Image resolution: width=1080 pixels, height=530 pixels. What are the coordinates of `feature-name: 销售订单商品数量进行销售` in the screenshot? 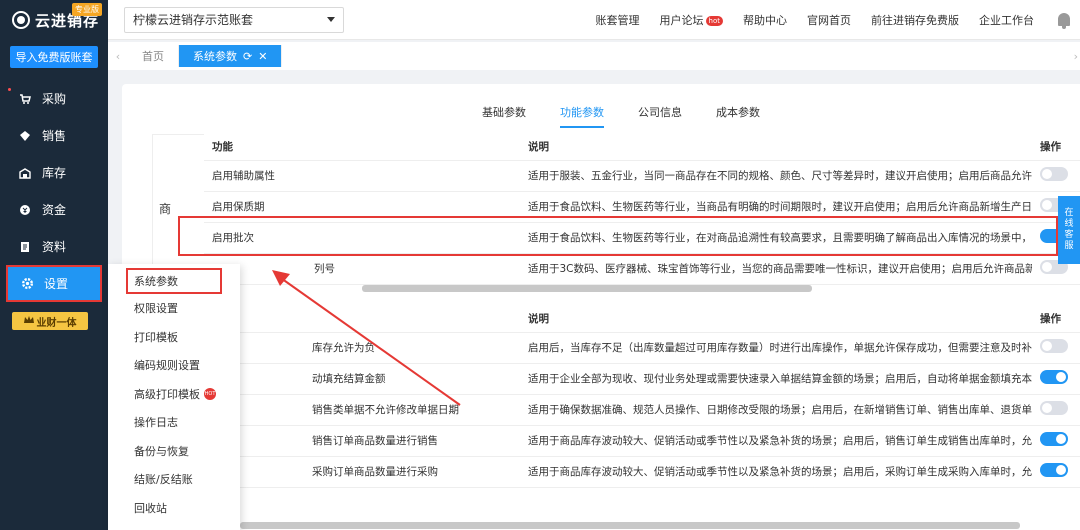 It's located at (362, 441).